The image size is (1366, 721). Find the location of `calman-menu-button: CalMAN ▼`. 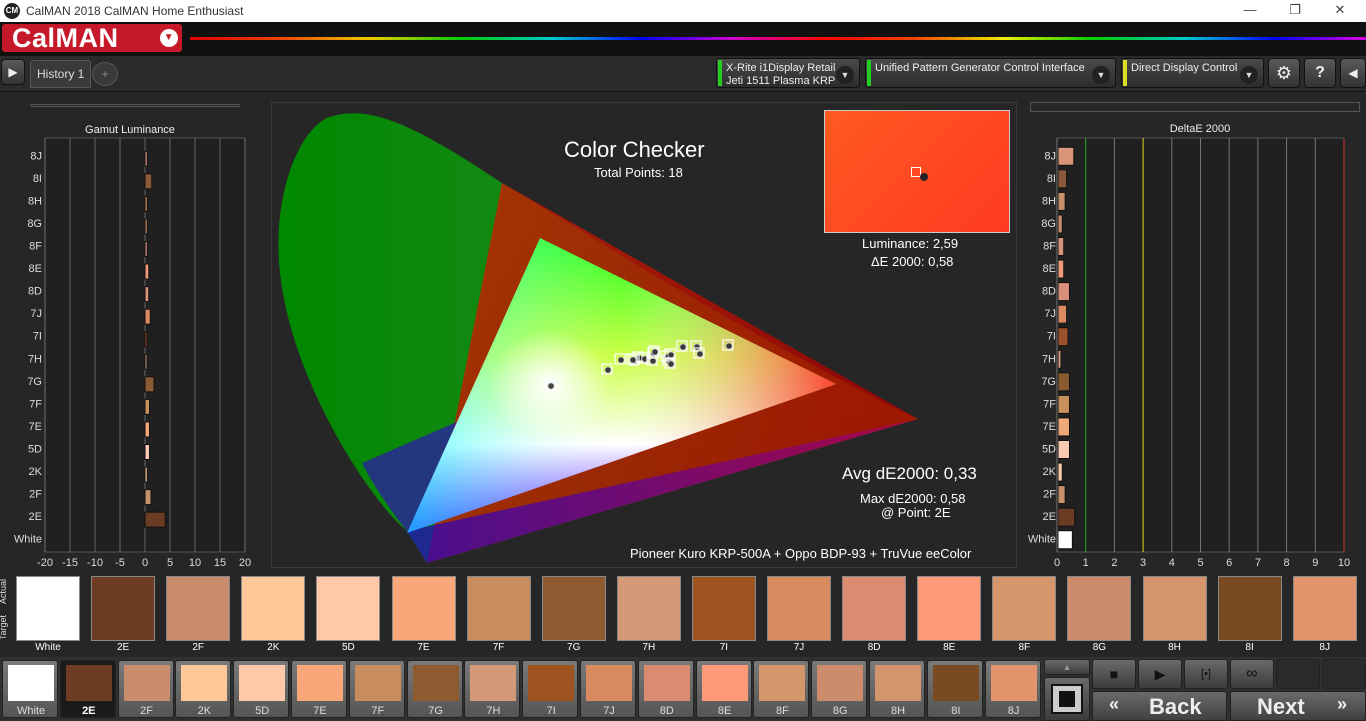

calman-menu-button: CalMAN ▼ is located at coordinates (92, 38).